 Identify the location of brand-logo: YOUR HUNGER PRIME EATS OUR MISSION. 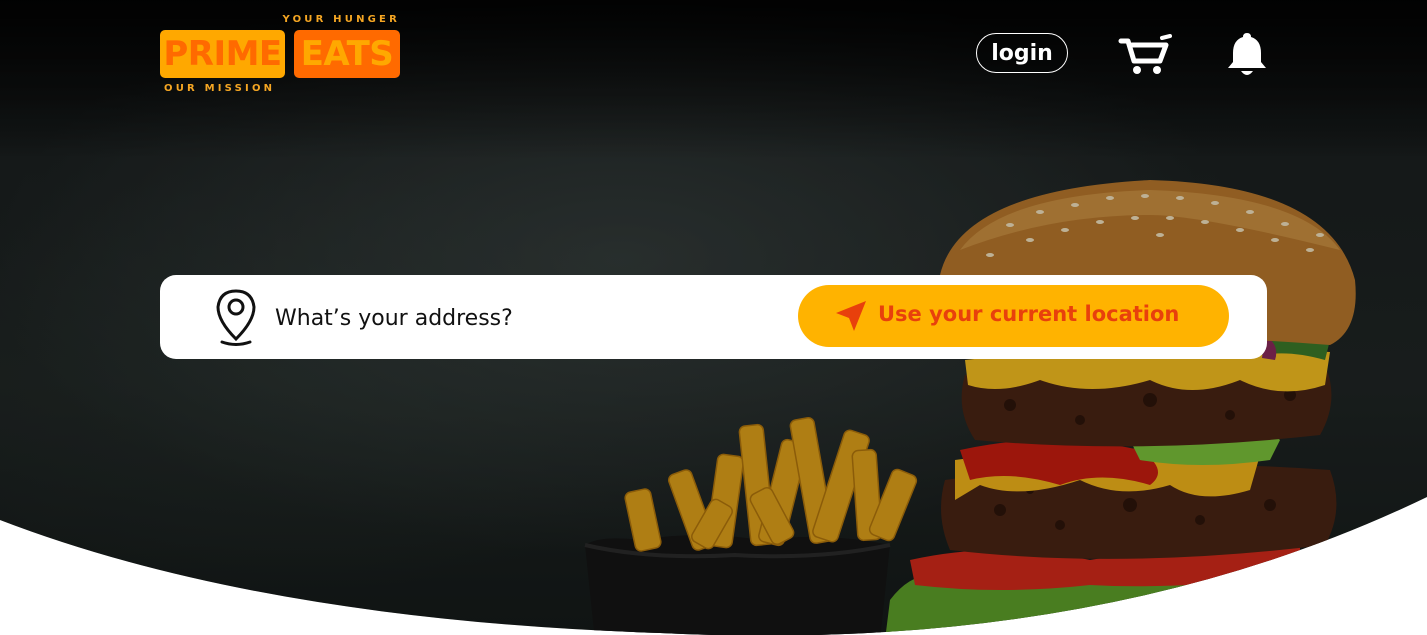
(281, 54).